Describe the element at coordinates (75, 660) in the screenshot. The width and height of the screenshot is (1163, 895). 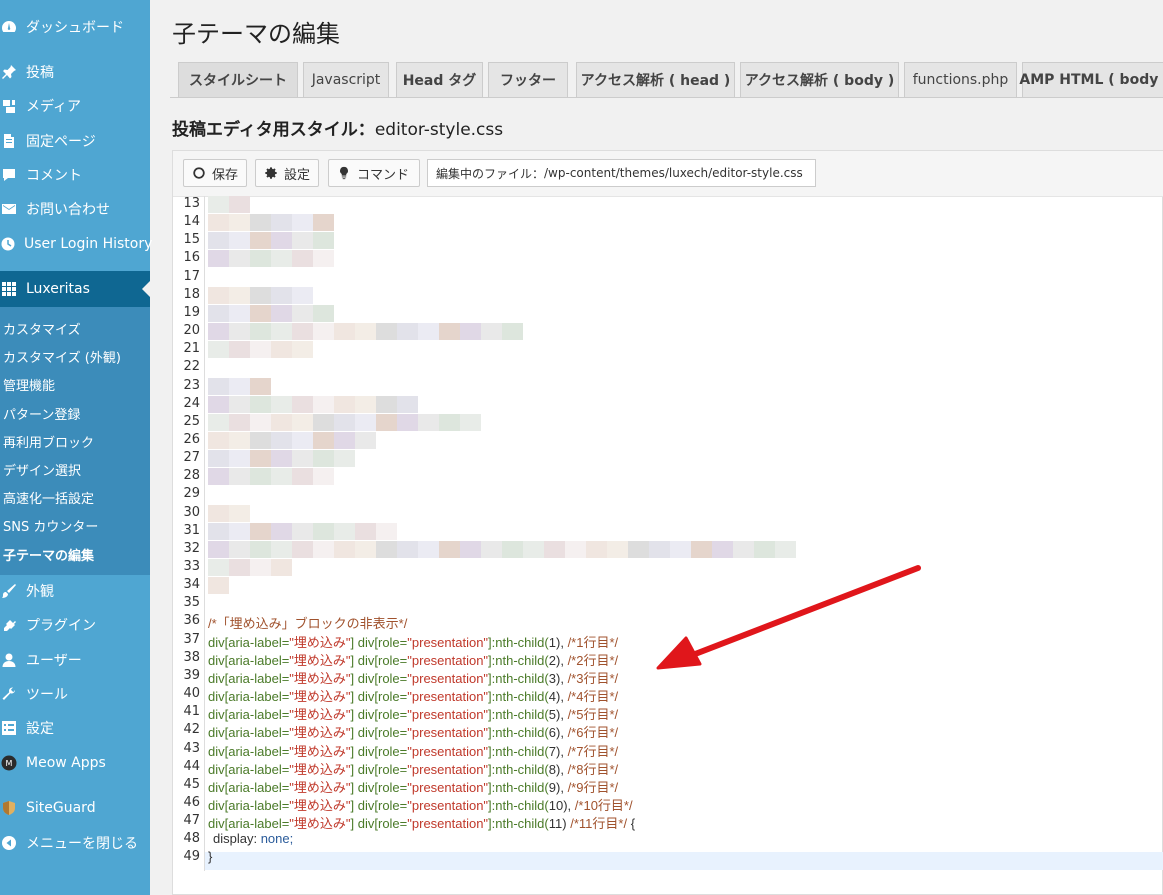
I see `sidebar-item-11: ユーザー` at that location.